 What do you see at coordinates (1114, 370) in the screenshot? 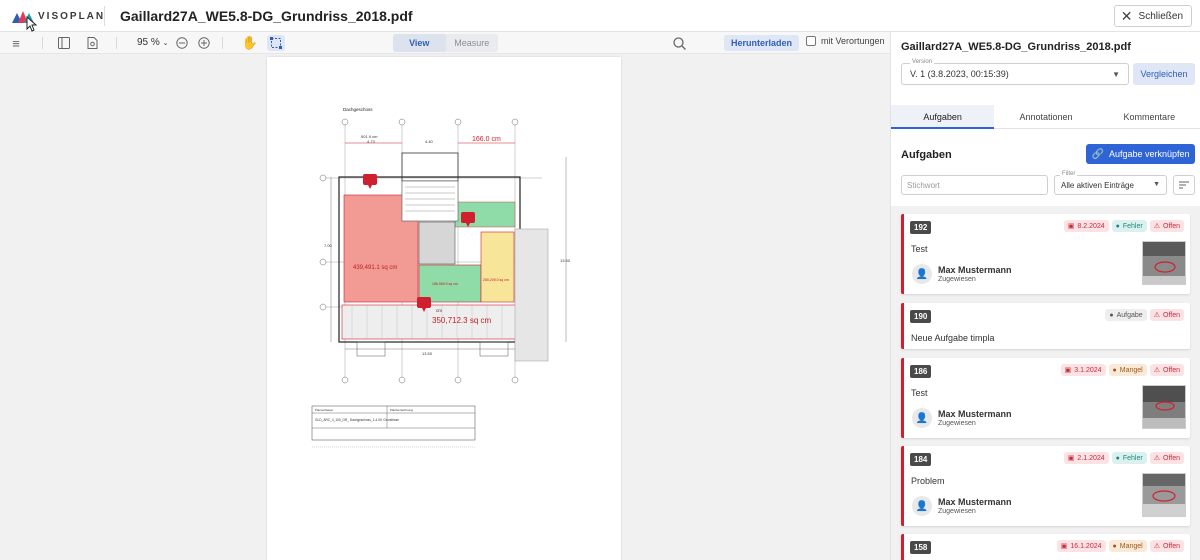
I see `defect-icon: ●` at bounding box center [1114, 370].